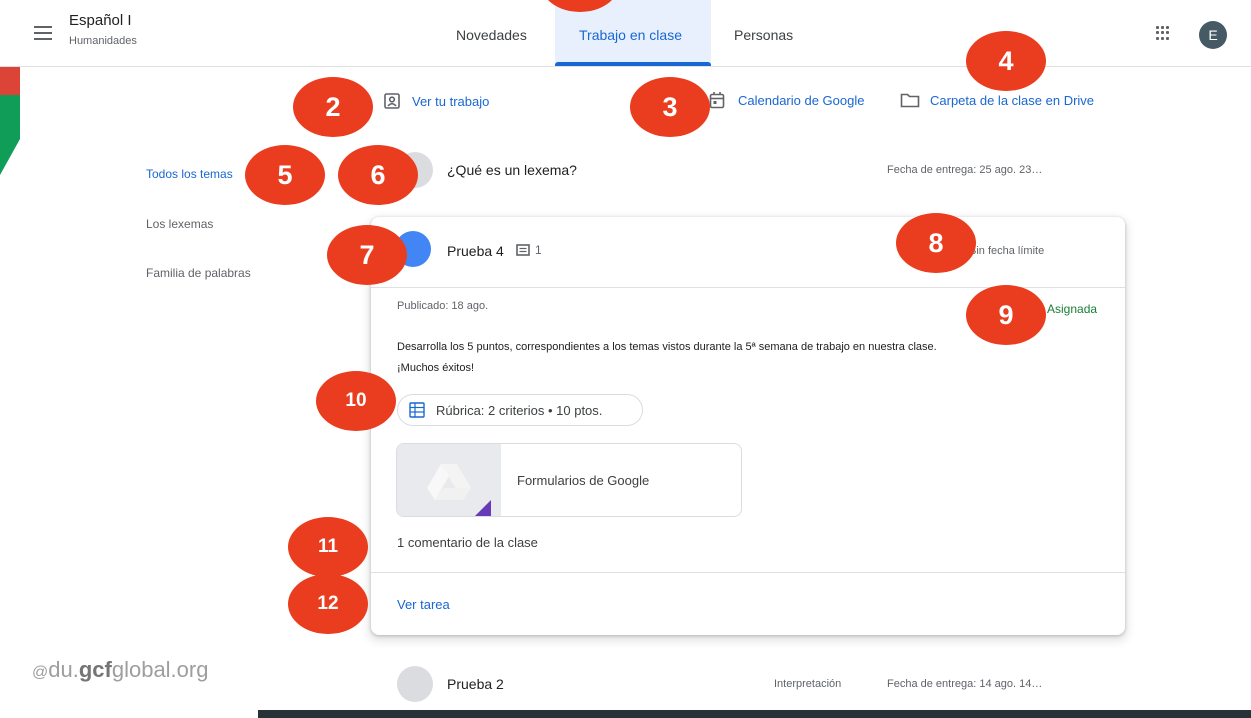  What do you see at coordinates (1163, 33) in the screenshot?
I see `apps-grid-icon` at bounding box center [1163, 33].